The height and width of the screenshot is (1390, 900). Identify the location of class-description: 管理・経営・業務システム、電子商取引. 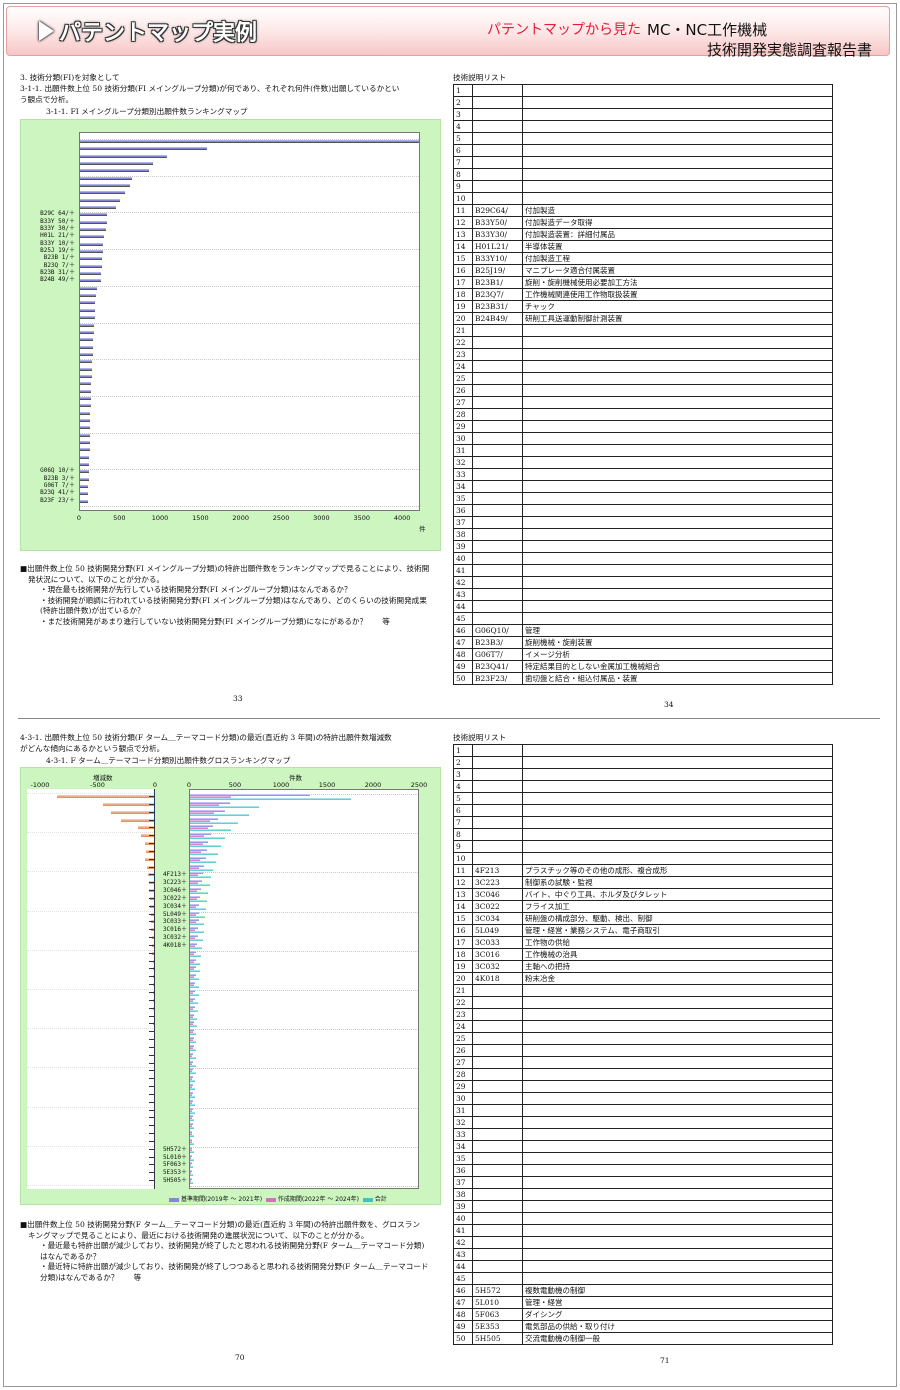
(677, 930).